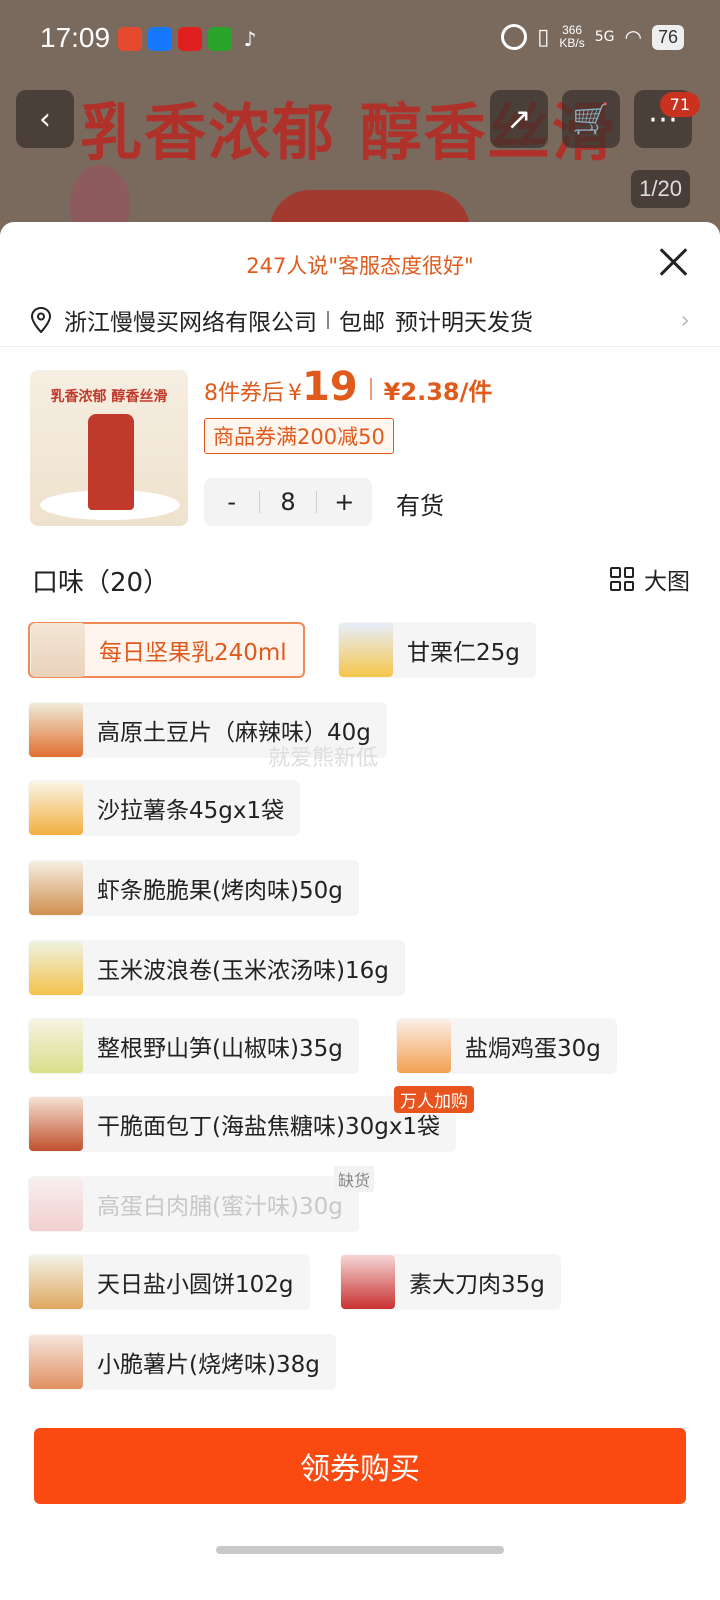  What do you see at coordinates (109, 397) in the screenshot?
I see `thumbnail-text: 乳香浓郁 醇香丝滑` at bounding box center [109, 397].